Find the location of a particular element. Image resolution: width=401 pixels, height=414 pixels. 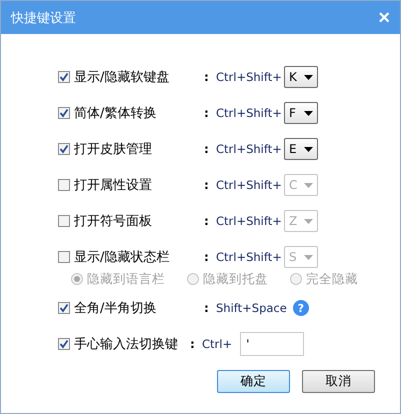

option-label: 打开皮肤管理 is located at coordinates (113, 149).